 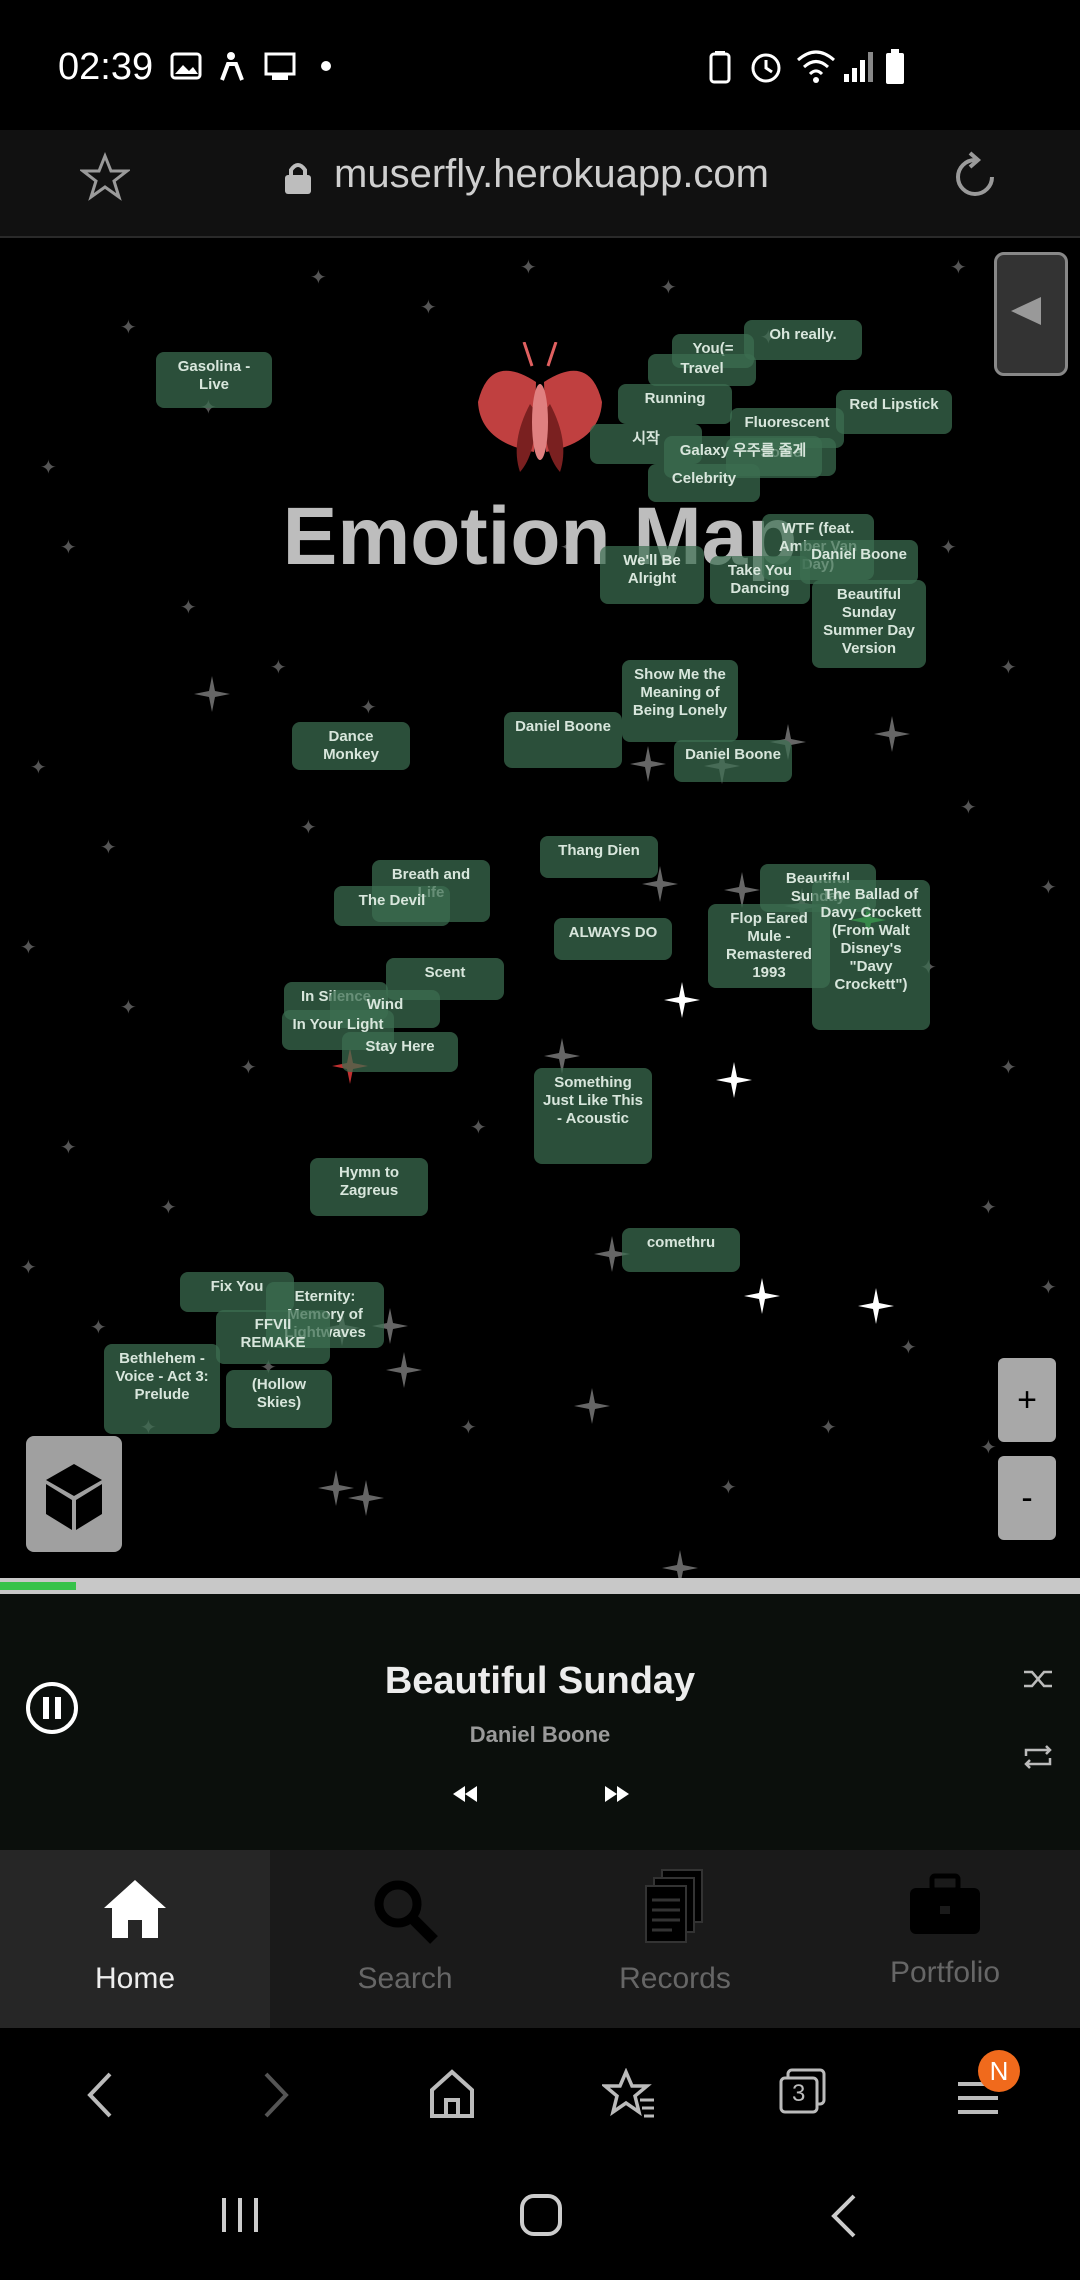 What do you see at coordinates (760, 580) in the screenshot?
I see `song-label: Take You Dancing` at bounding box center [760, 580].